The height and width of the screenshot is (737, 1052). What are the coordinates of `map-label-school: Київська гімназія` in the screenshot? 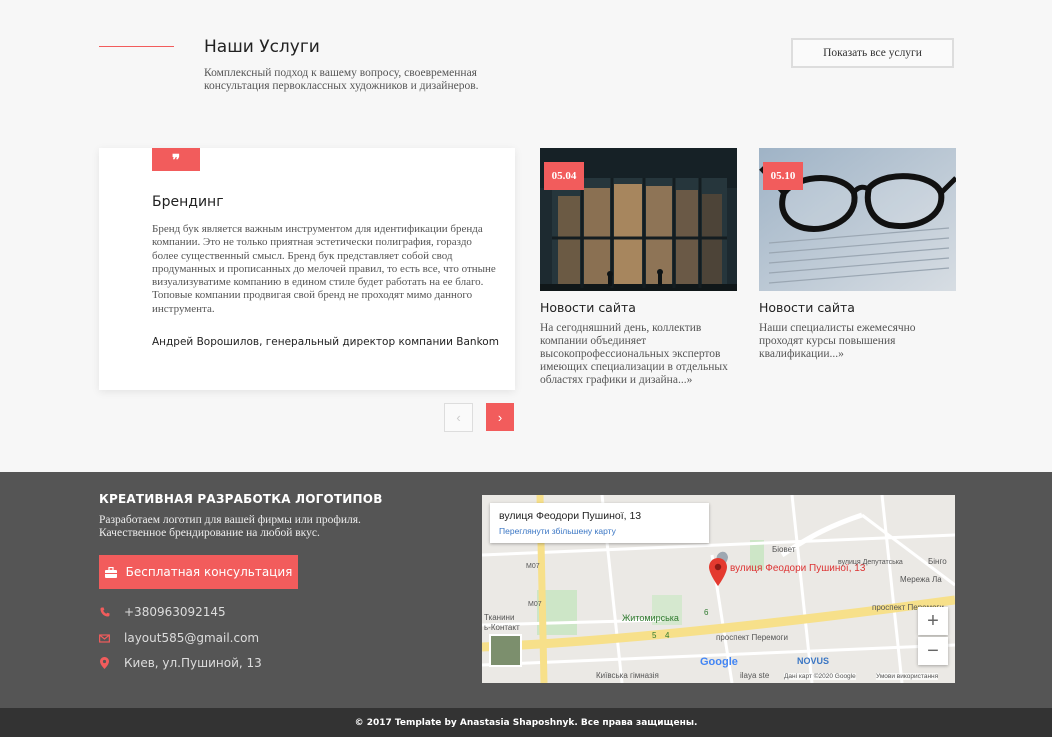 It's located at (627, 675).